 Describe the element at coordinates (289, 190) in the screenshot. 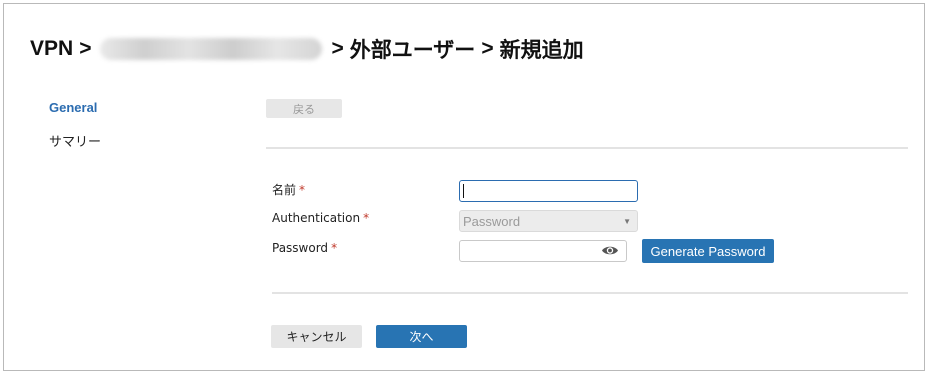

I see `name-label: 名前 *` at that location.